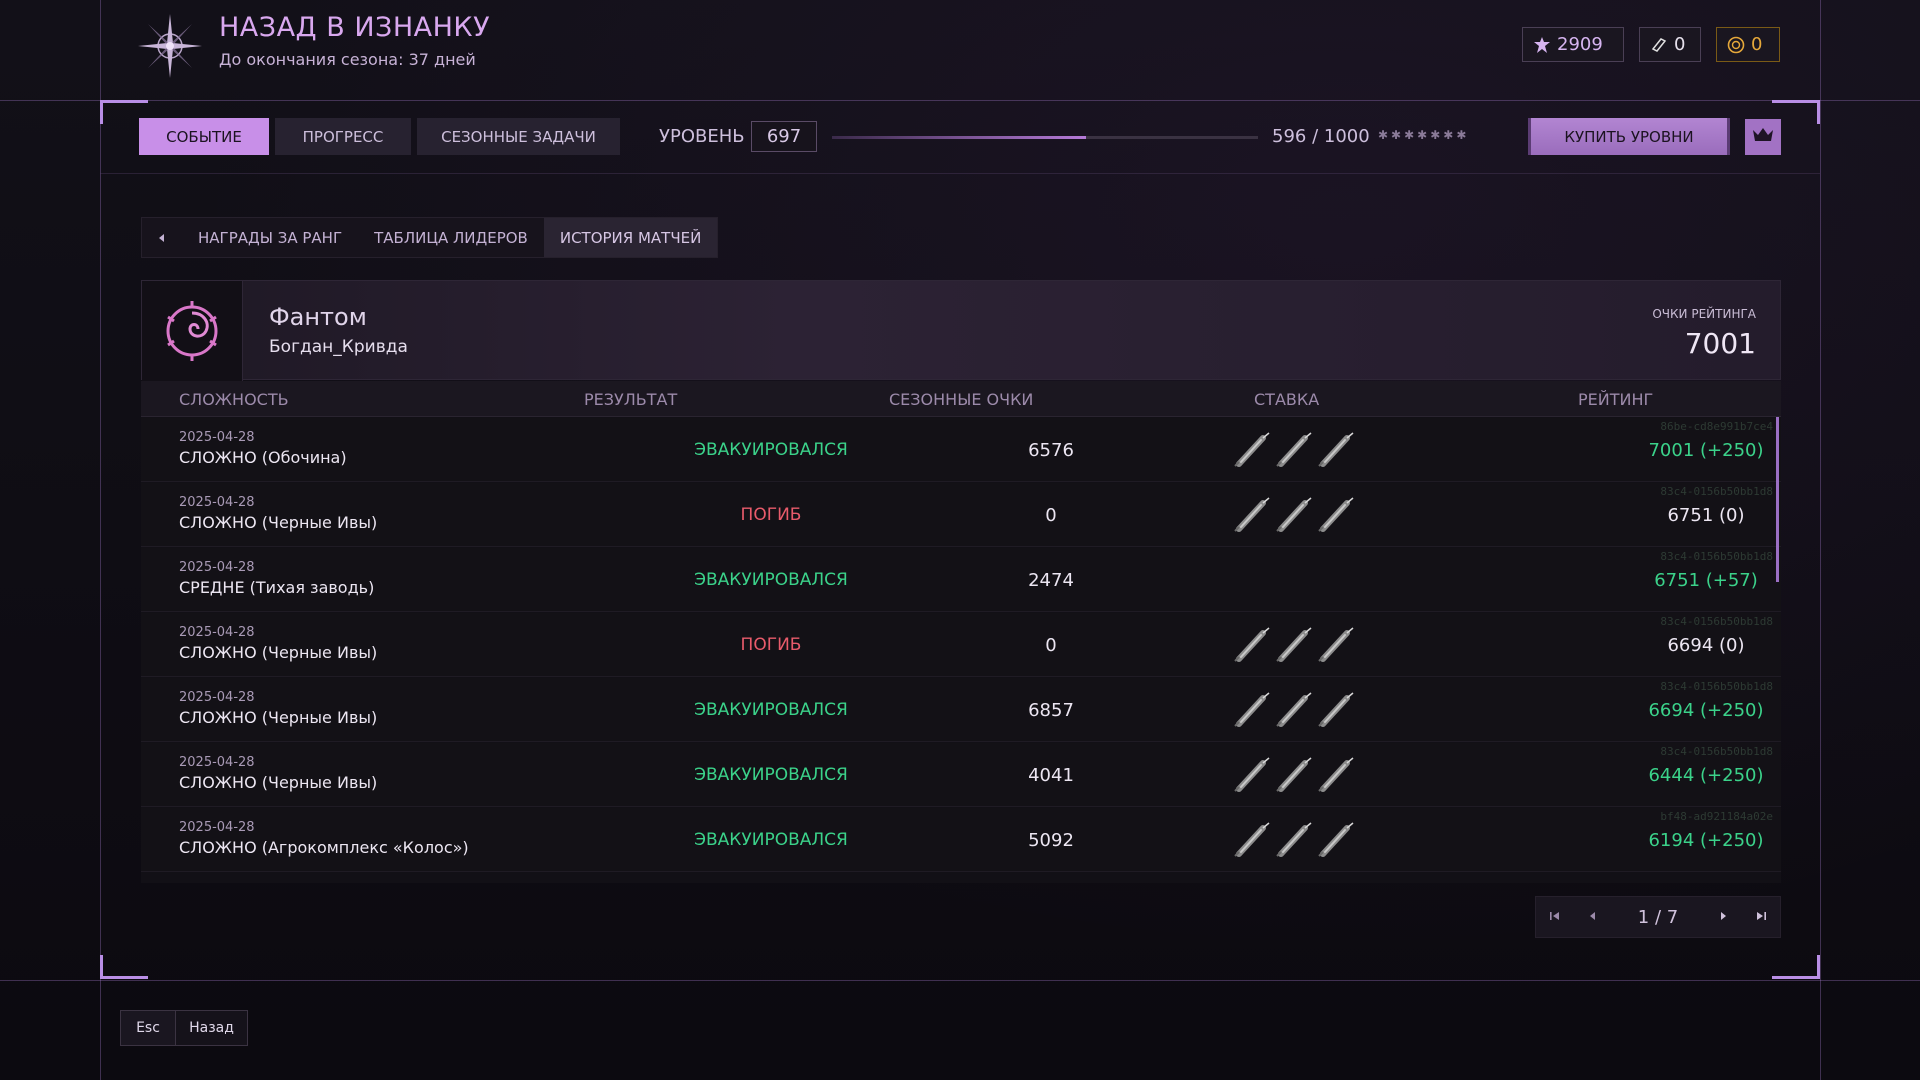 This screenshot has height=1080, width=1920. What do you see at coordinates (1287, 399) in the screenshot?
I see `column-header-stake: СТАВКА` at bounding box center [1287, 399].